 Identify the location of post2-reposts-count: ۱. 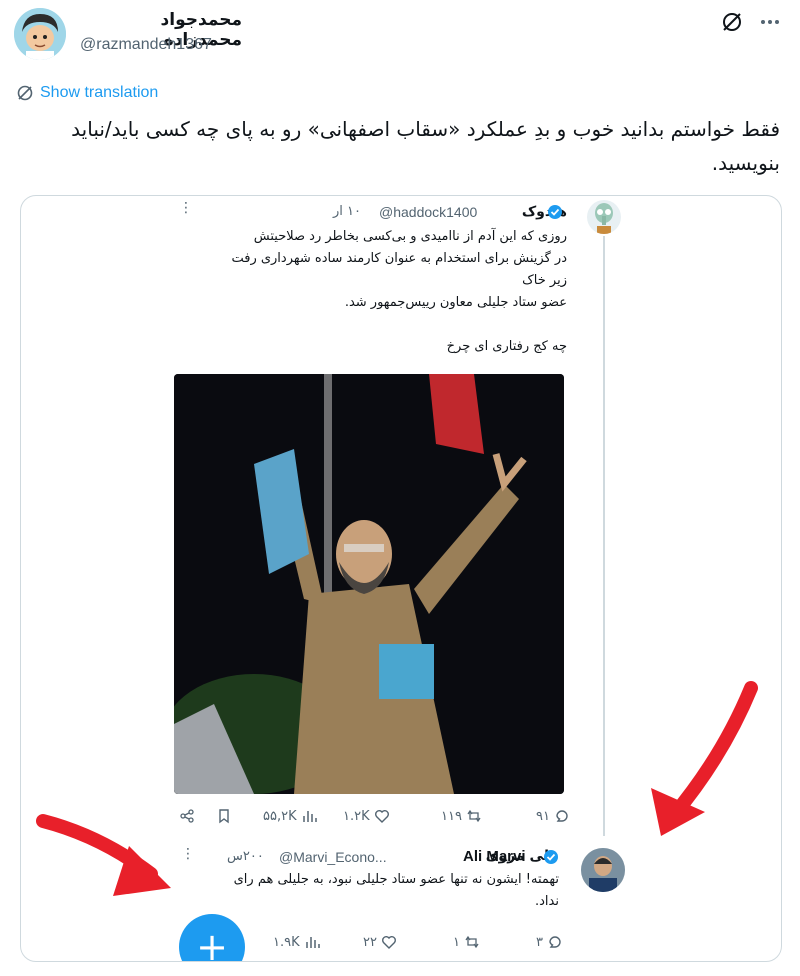
(456, 942).